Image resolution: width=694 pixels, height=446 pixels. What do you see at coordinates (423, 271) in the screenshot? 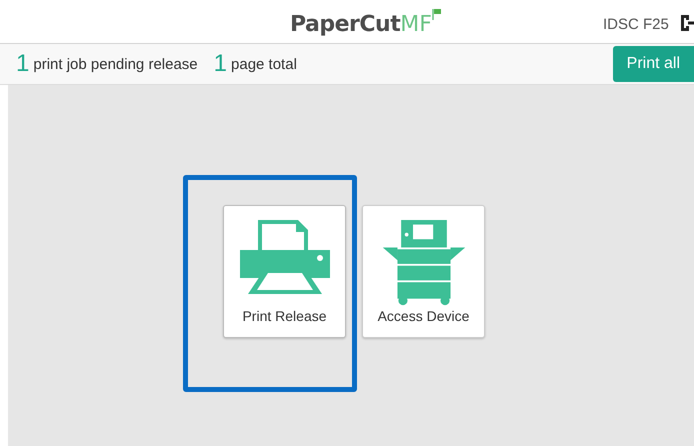
I see `app-tile: Access Device` at bounding box center [423, 271].